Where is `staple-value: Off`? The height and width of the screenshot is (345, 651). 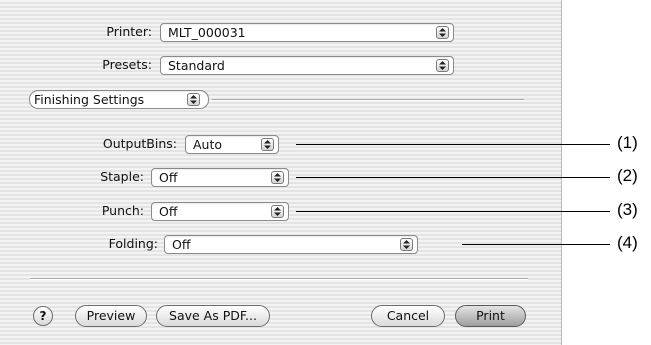 staple-value: Off is located at coordinates (168, 177).